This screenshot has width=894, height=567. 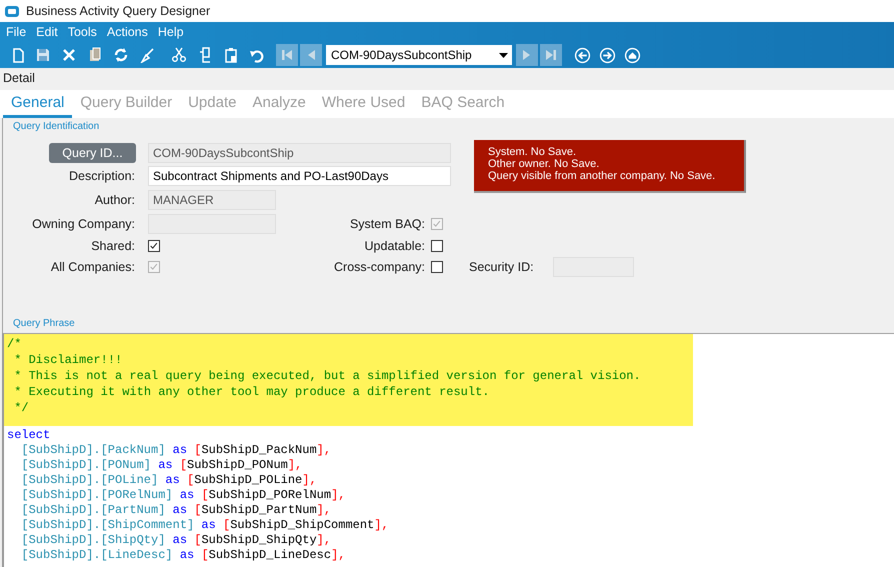 I want to click on code-line: select, so click(x=29, y=435).